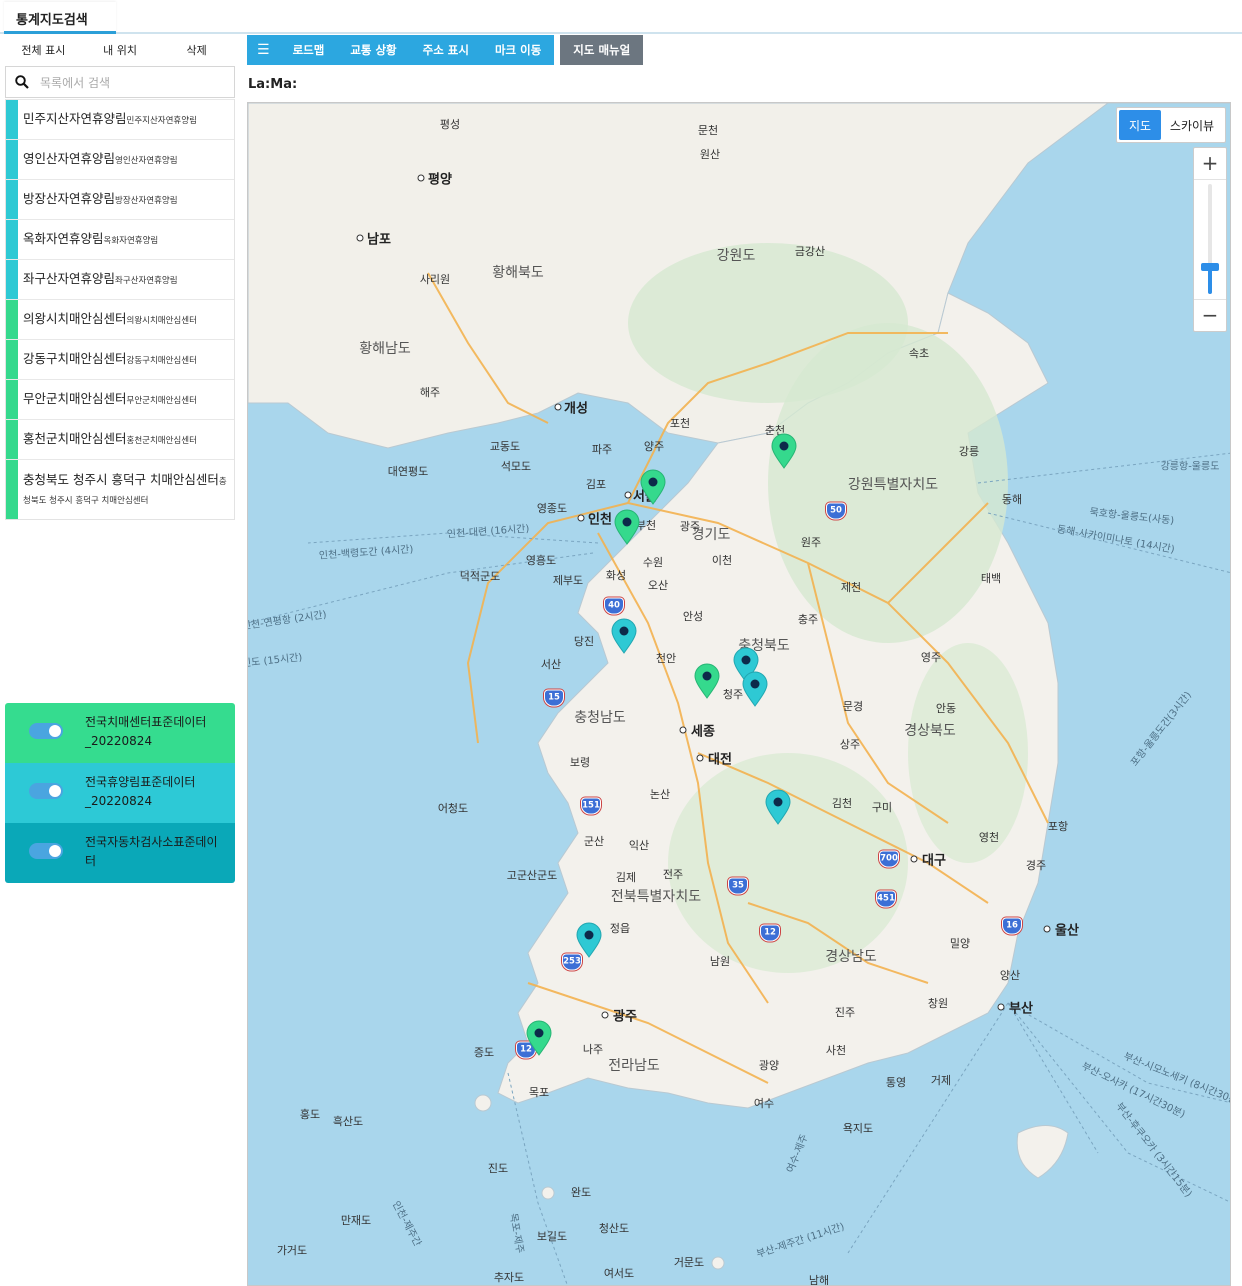  I want to click on layer-dementia-center: 전국치매센터표준데이터_20220824, so click(120, 733).